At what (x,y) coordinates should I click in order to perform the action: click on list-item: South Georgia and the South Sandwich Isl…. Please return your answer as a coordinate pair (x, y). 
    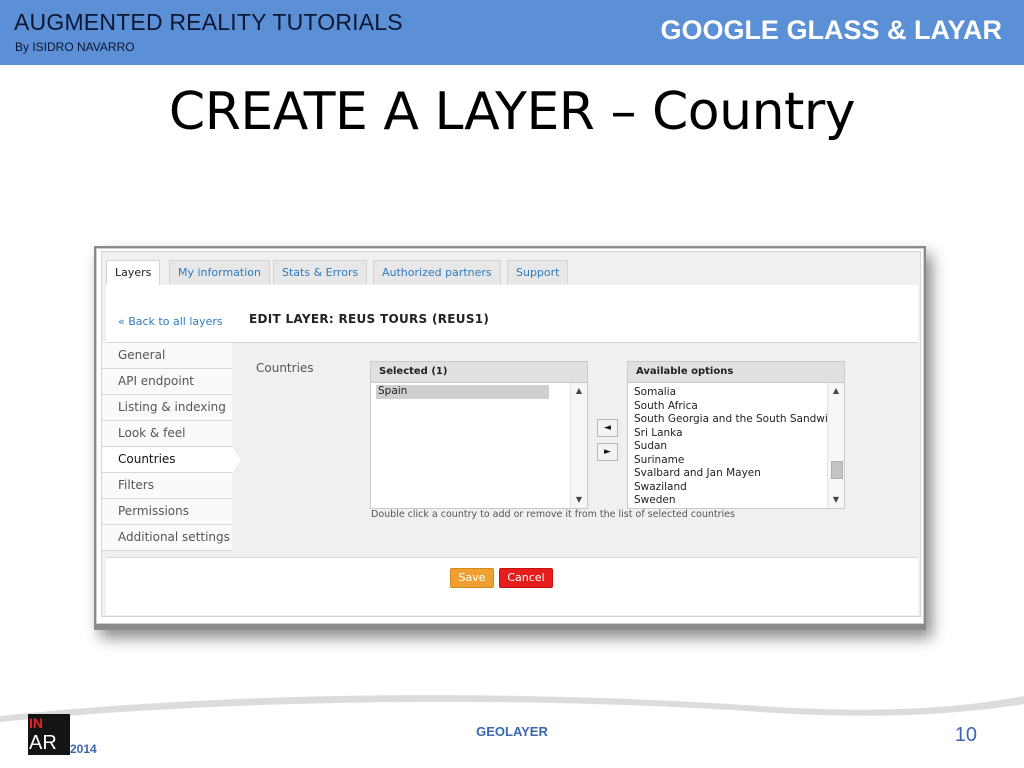
    Looking at the image, I should click on (728, 420).